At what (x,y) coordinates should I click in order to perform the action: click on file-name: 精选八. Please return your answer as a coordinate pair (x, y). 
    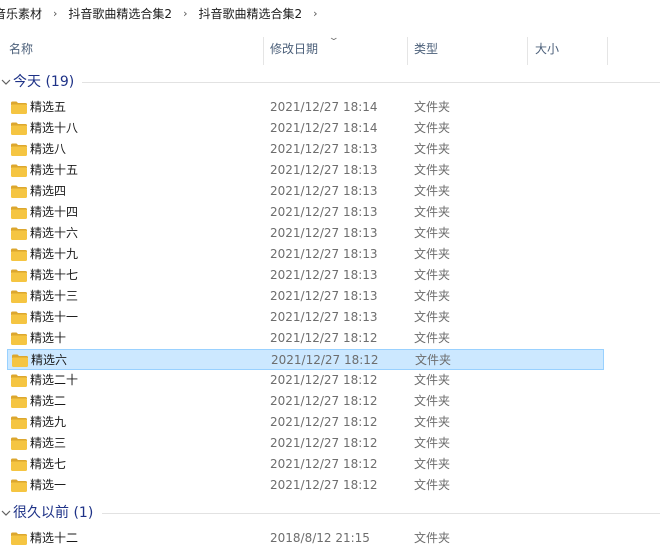
    Looking at the image, I should click on (48, 149).